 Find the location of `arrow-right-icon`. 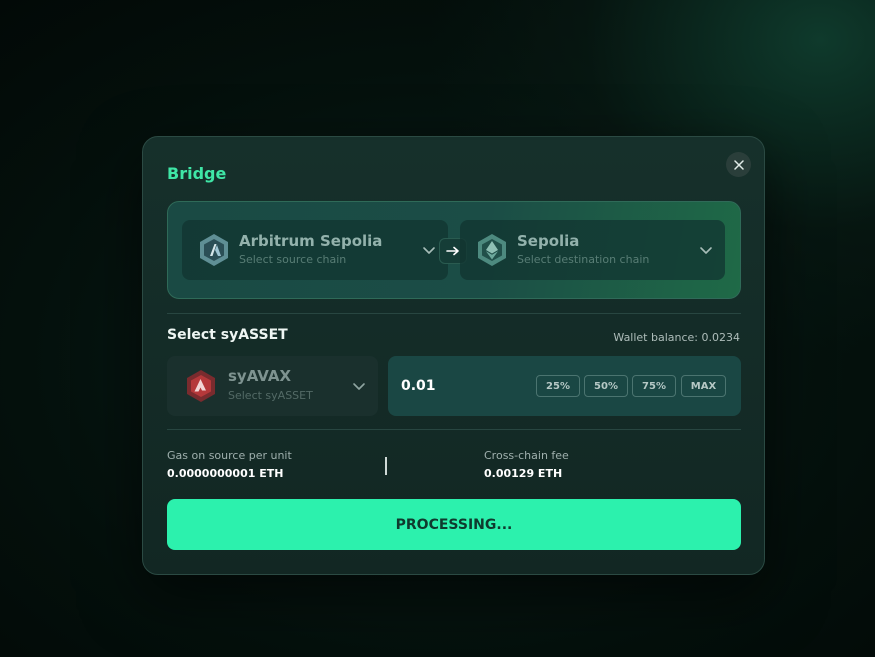

arrow-right-icon is located at coordinates (452, 251).